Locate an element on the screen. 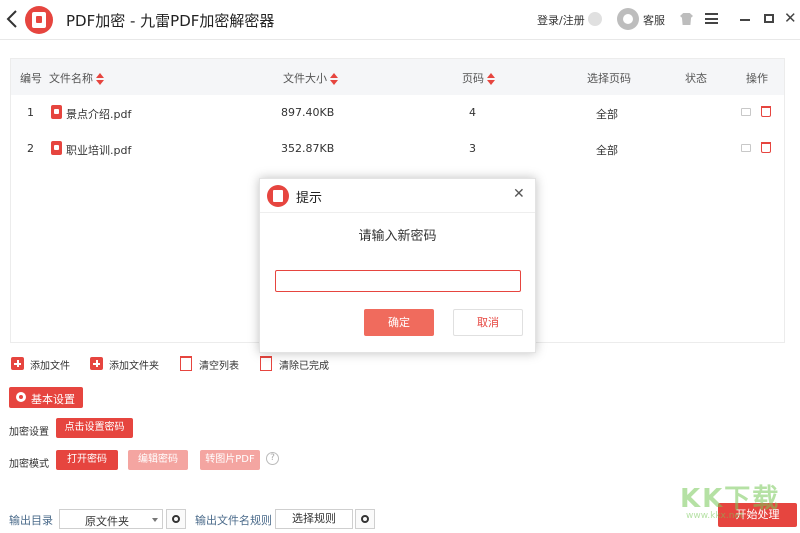 This screenshot has height=533, width=800. row-file-size: 352.87KB is located at coordinates (308, 148).